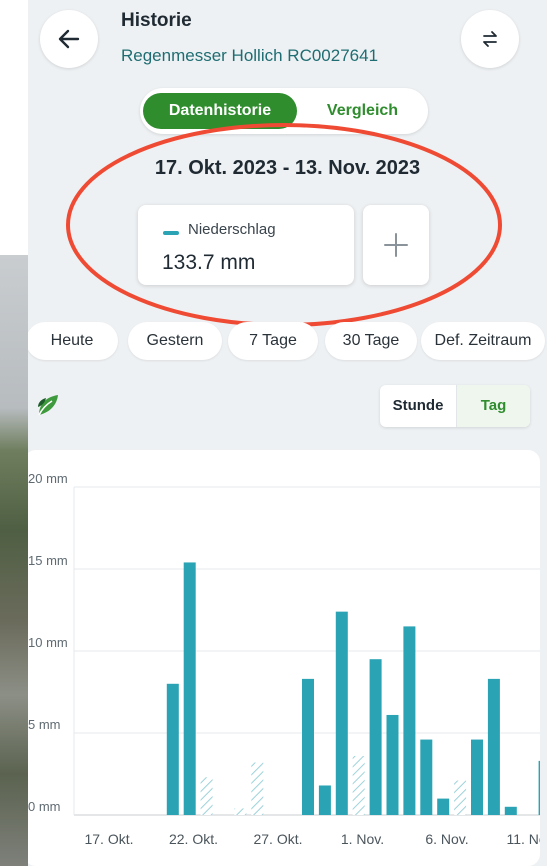 Image resolution: width=547 pixels, height=866 pixels. Describe the element at coordinates (220, 111) in the screenshot. I see `tab-datenhistorie: Datenhistorie` at that location.